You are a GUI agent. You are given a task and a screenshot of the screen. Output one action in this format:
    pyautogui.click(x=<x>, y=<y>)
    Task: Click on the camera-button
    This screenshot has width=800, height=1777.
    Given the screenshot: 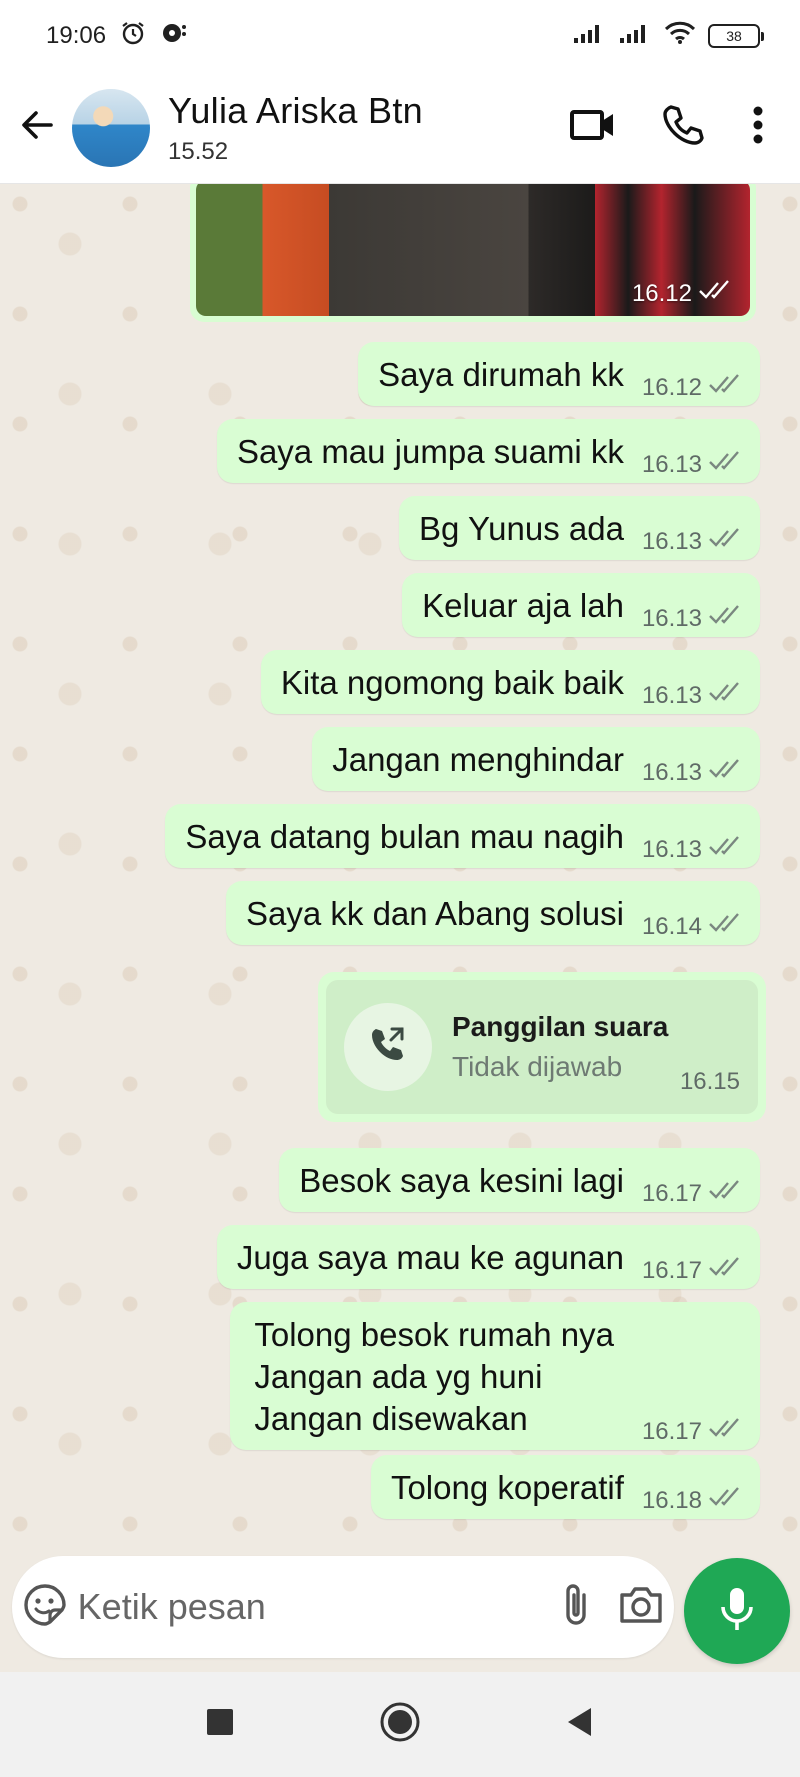 What is the action you would take?
    pyautogui.click(x=641, y=1607)
    